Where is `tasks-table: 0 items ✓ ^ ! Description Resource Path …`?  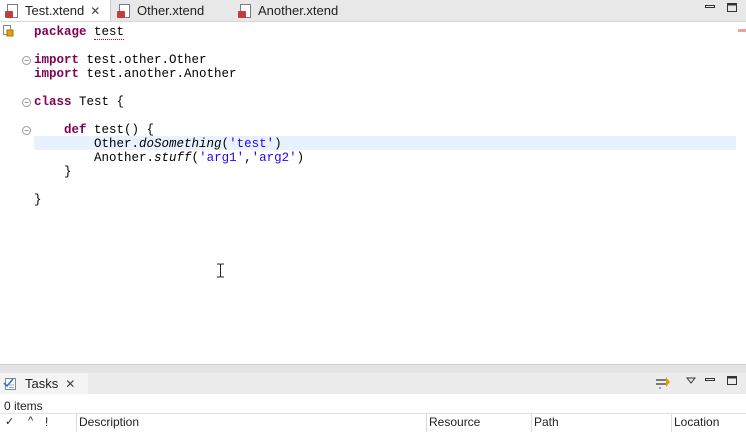 tasks-table: 0 items ✓ ^ ! Description Resource Path … is located at coordinates (373, 413).